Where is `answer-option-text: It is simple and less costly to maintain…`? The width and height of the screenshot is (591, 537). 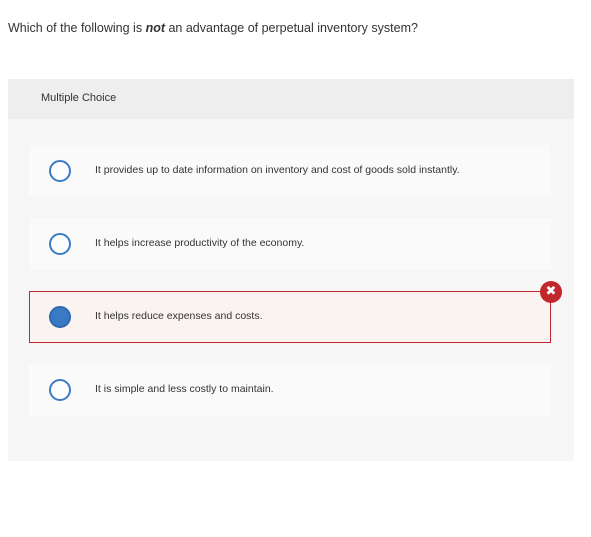 answer-option-text: It is simple and less costly to maintain… is located at coordinates (184, 389).